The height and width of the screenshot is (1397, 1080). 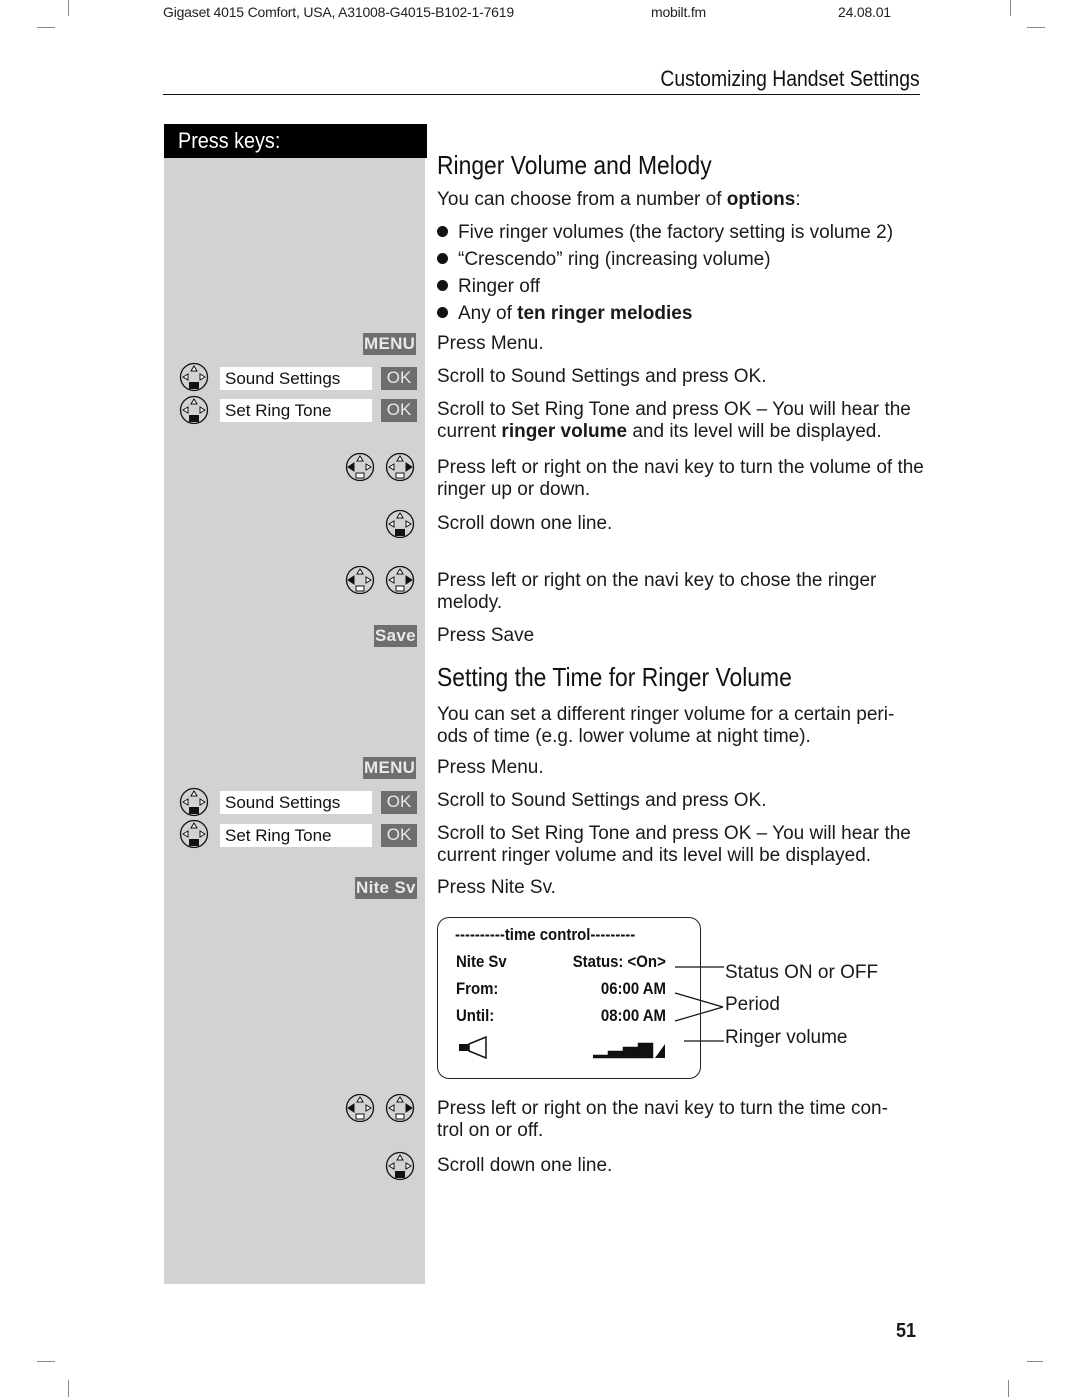 I want to click on section-heading: Ringer Volume and Melody, so click(x=574, y=165).